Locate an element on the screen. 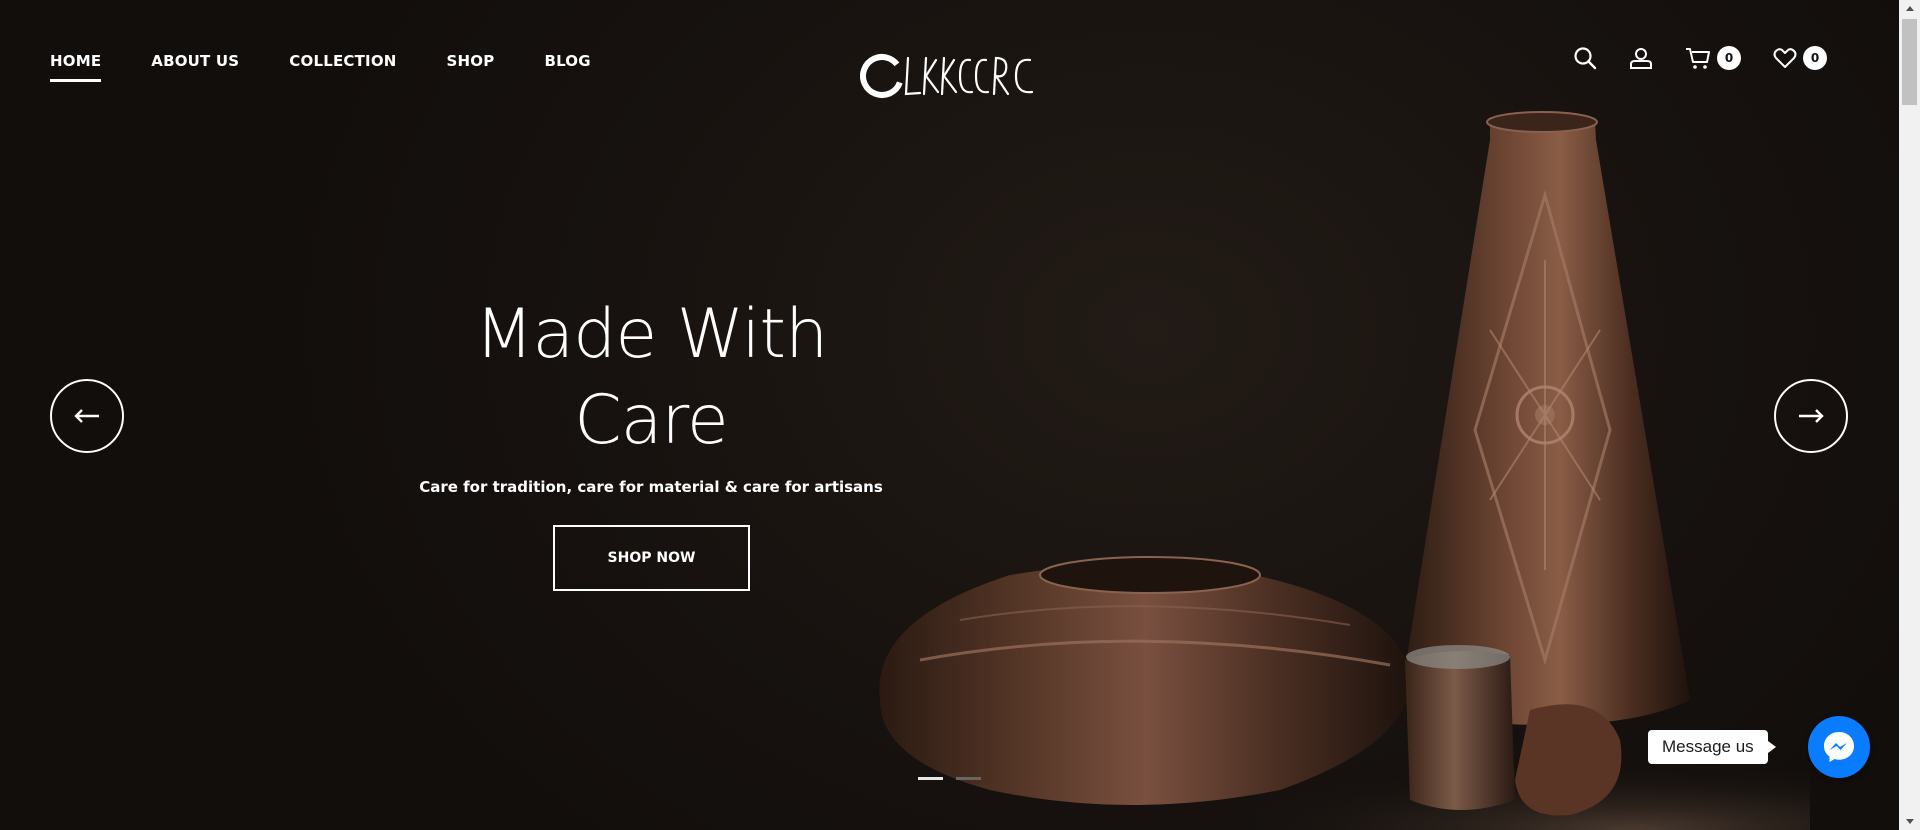 This screenshot has height=830, width=1920. arrow-right-icon is located at coordinates (1811, 416).